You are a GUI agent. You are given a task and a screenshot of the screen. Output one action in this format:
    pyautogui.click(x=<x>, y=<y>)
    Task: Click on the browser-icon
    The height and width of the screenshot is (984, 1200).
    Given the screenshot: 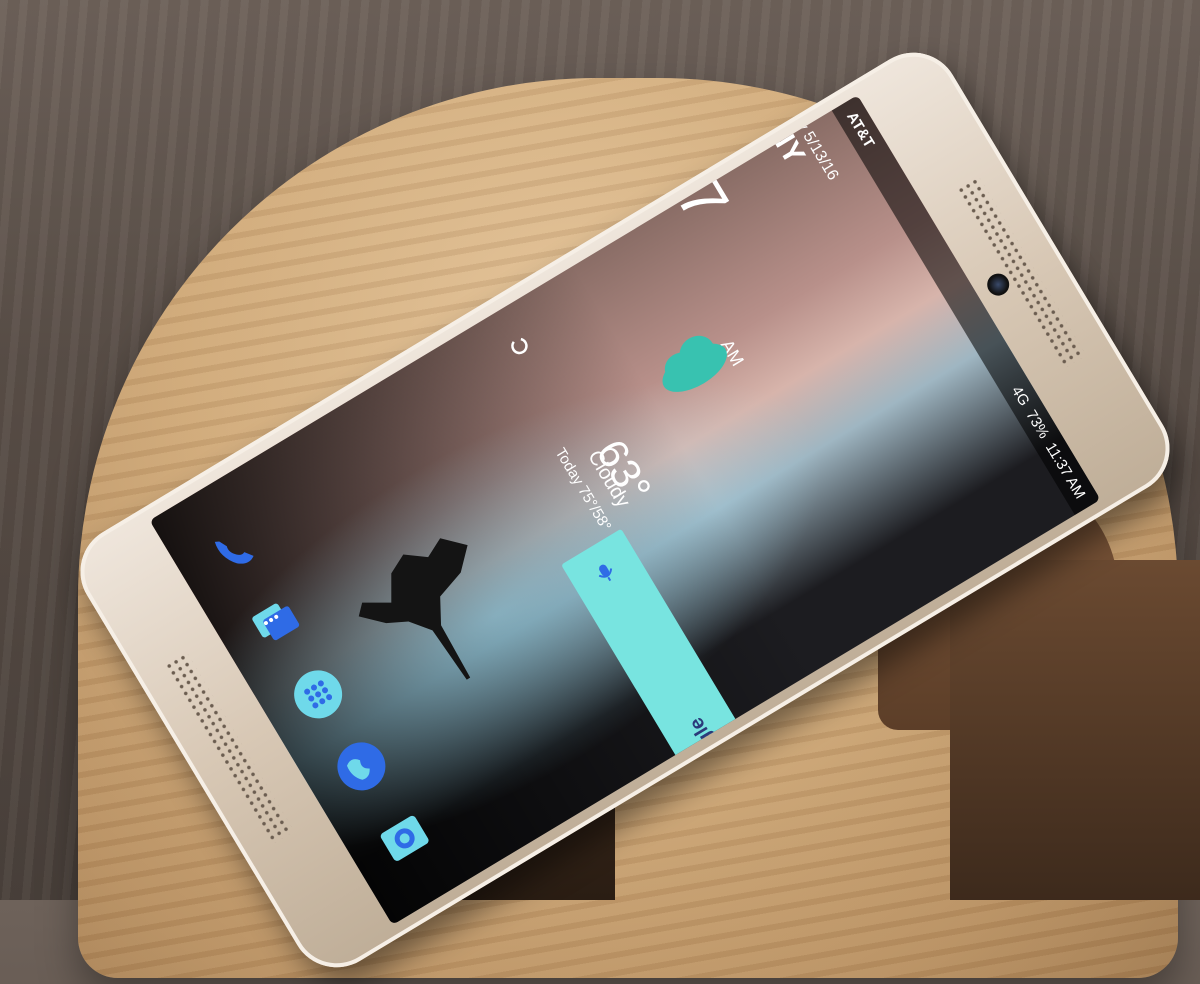 What is the action you would take?
    pyautogui.click(x=361, y=766)
    